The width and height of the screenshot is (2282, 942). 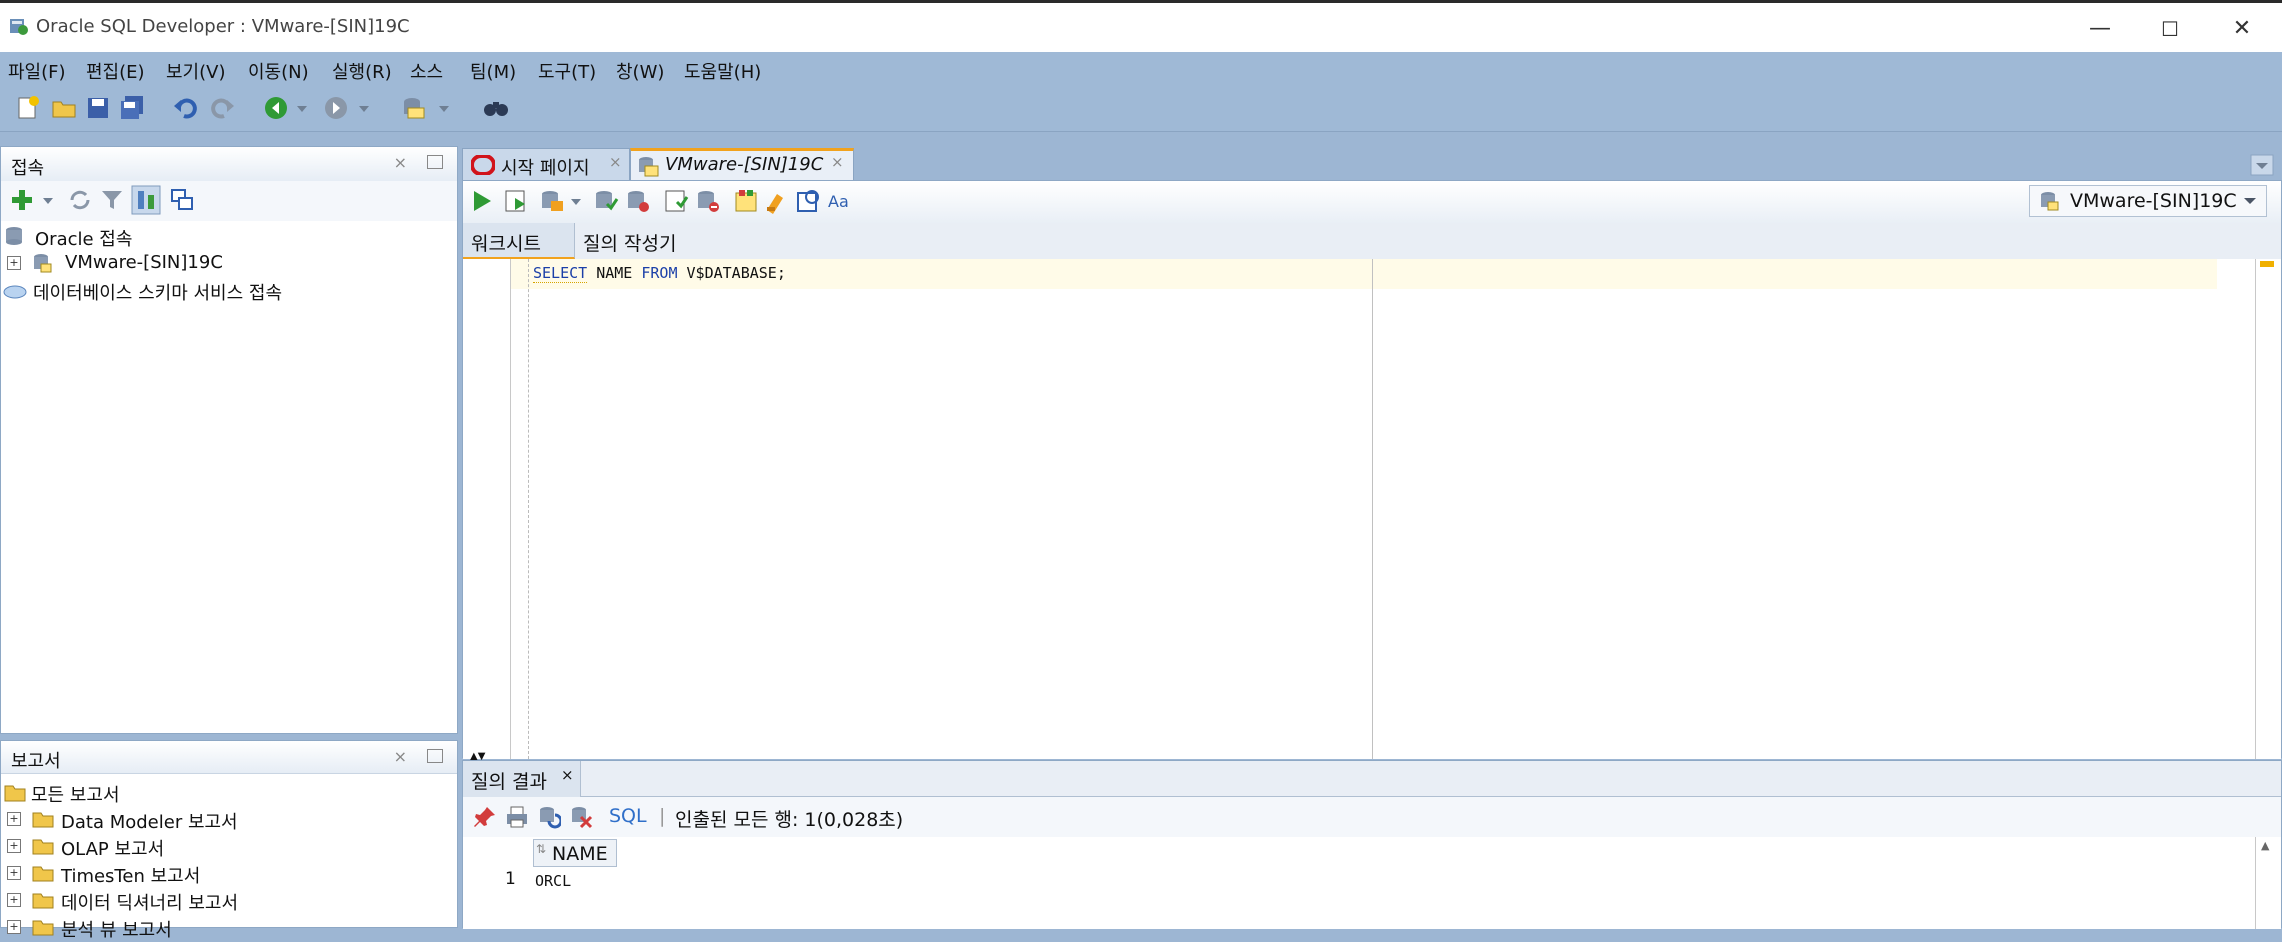 I want to click on back-icon, so click(x=276, y=108).